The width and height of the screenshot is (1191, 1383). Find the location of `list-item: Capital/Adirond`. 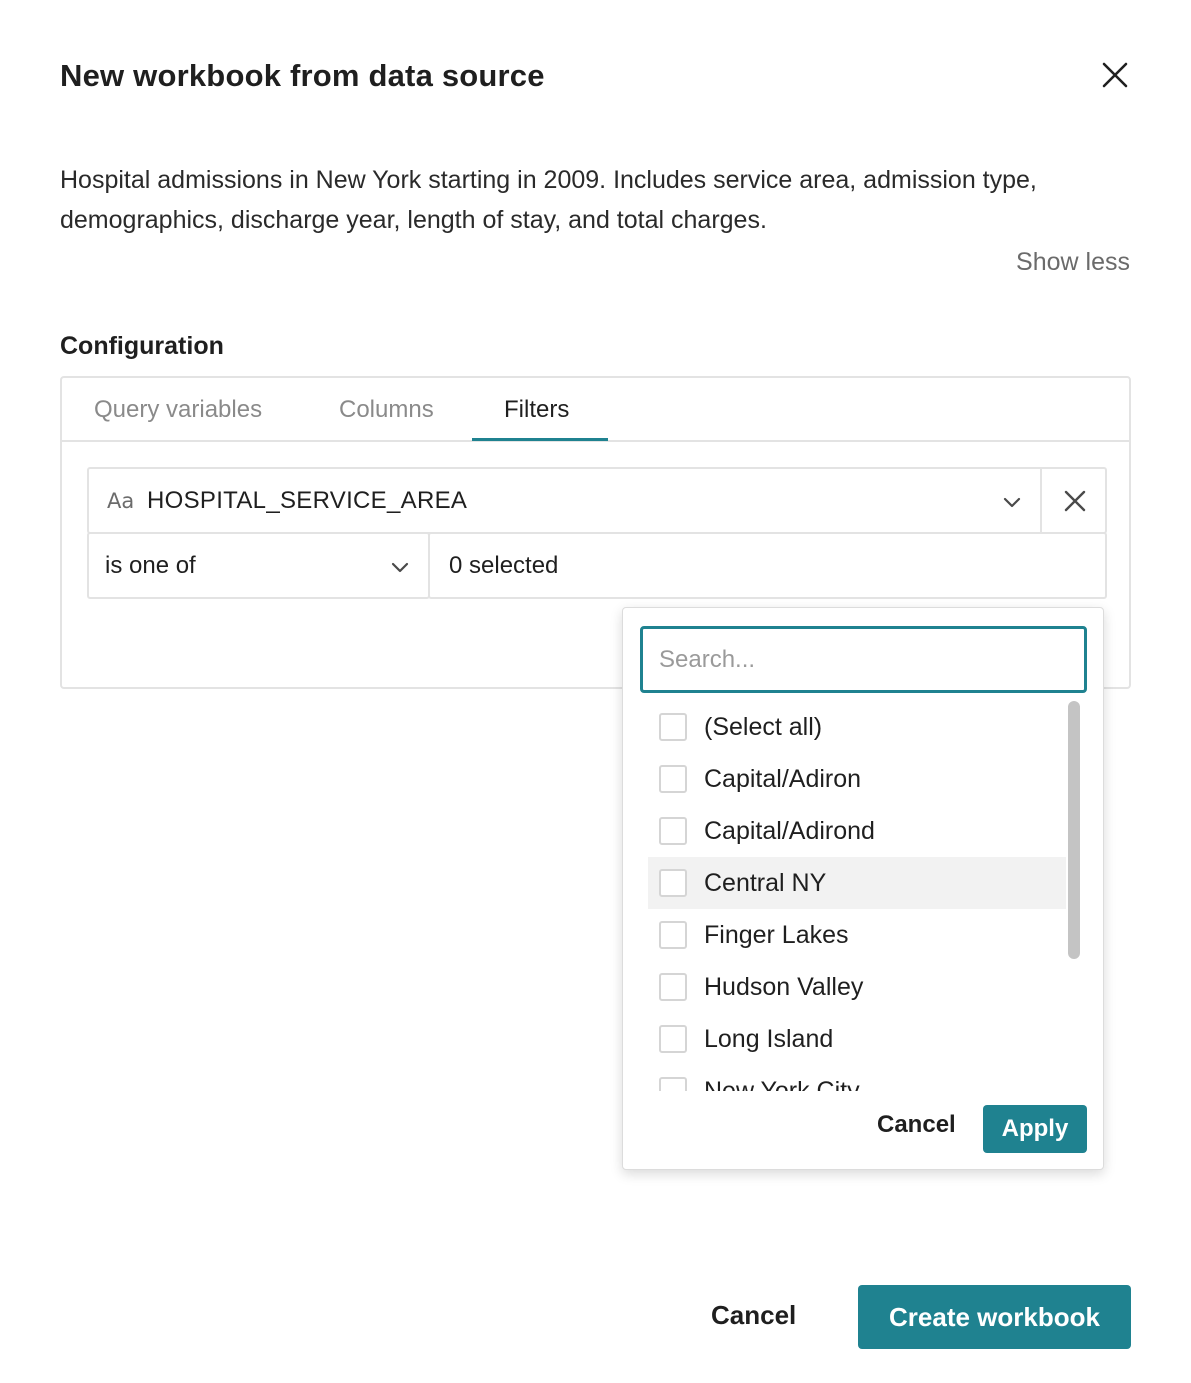

list-item: Capital/Adirond is located at coordinates (857, 831).